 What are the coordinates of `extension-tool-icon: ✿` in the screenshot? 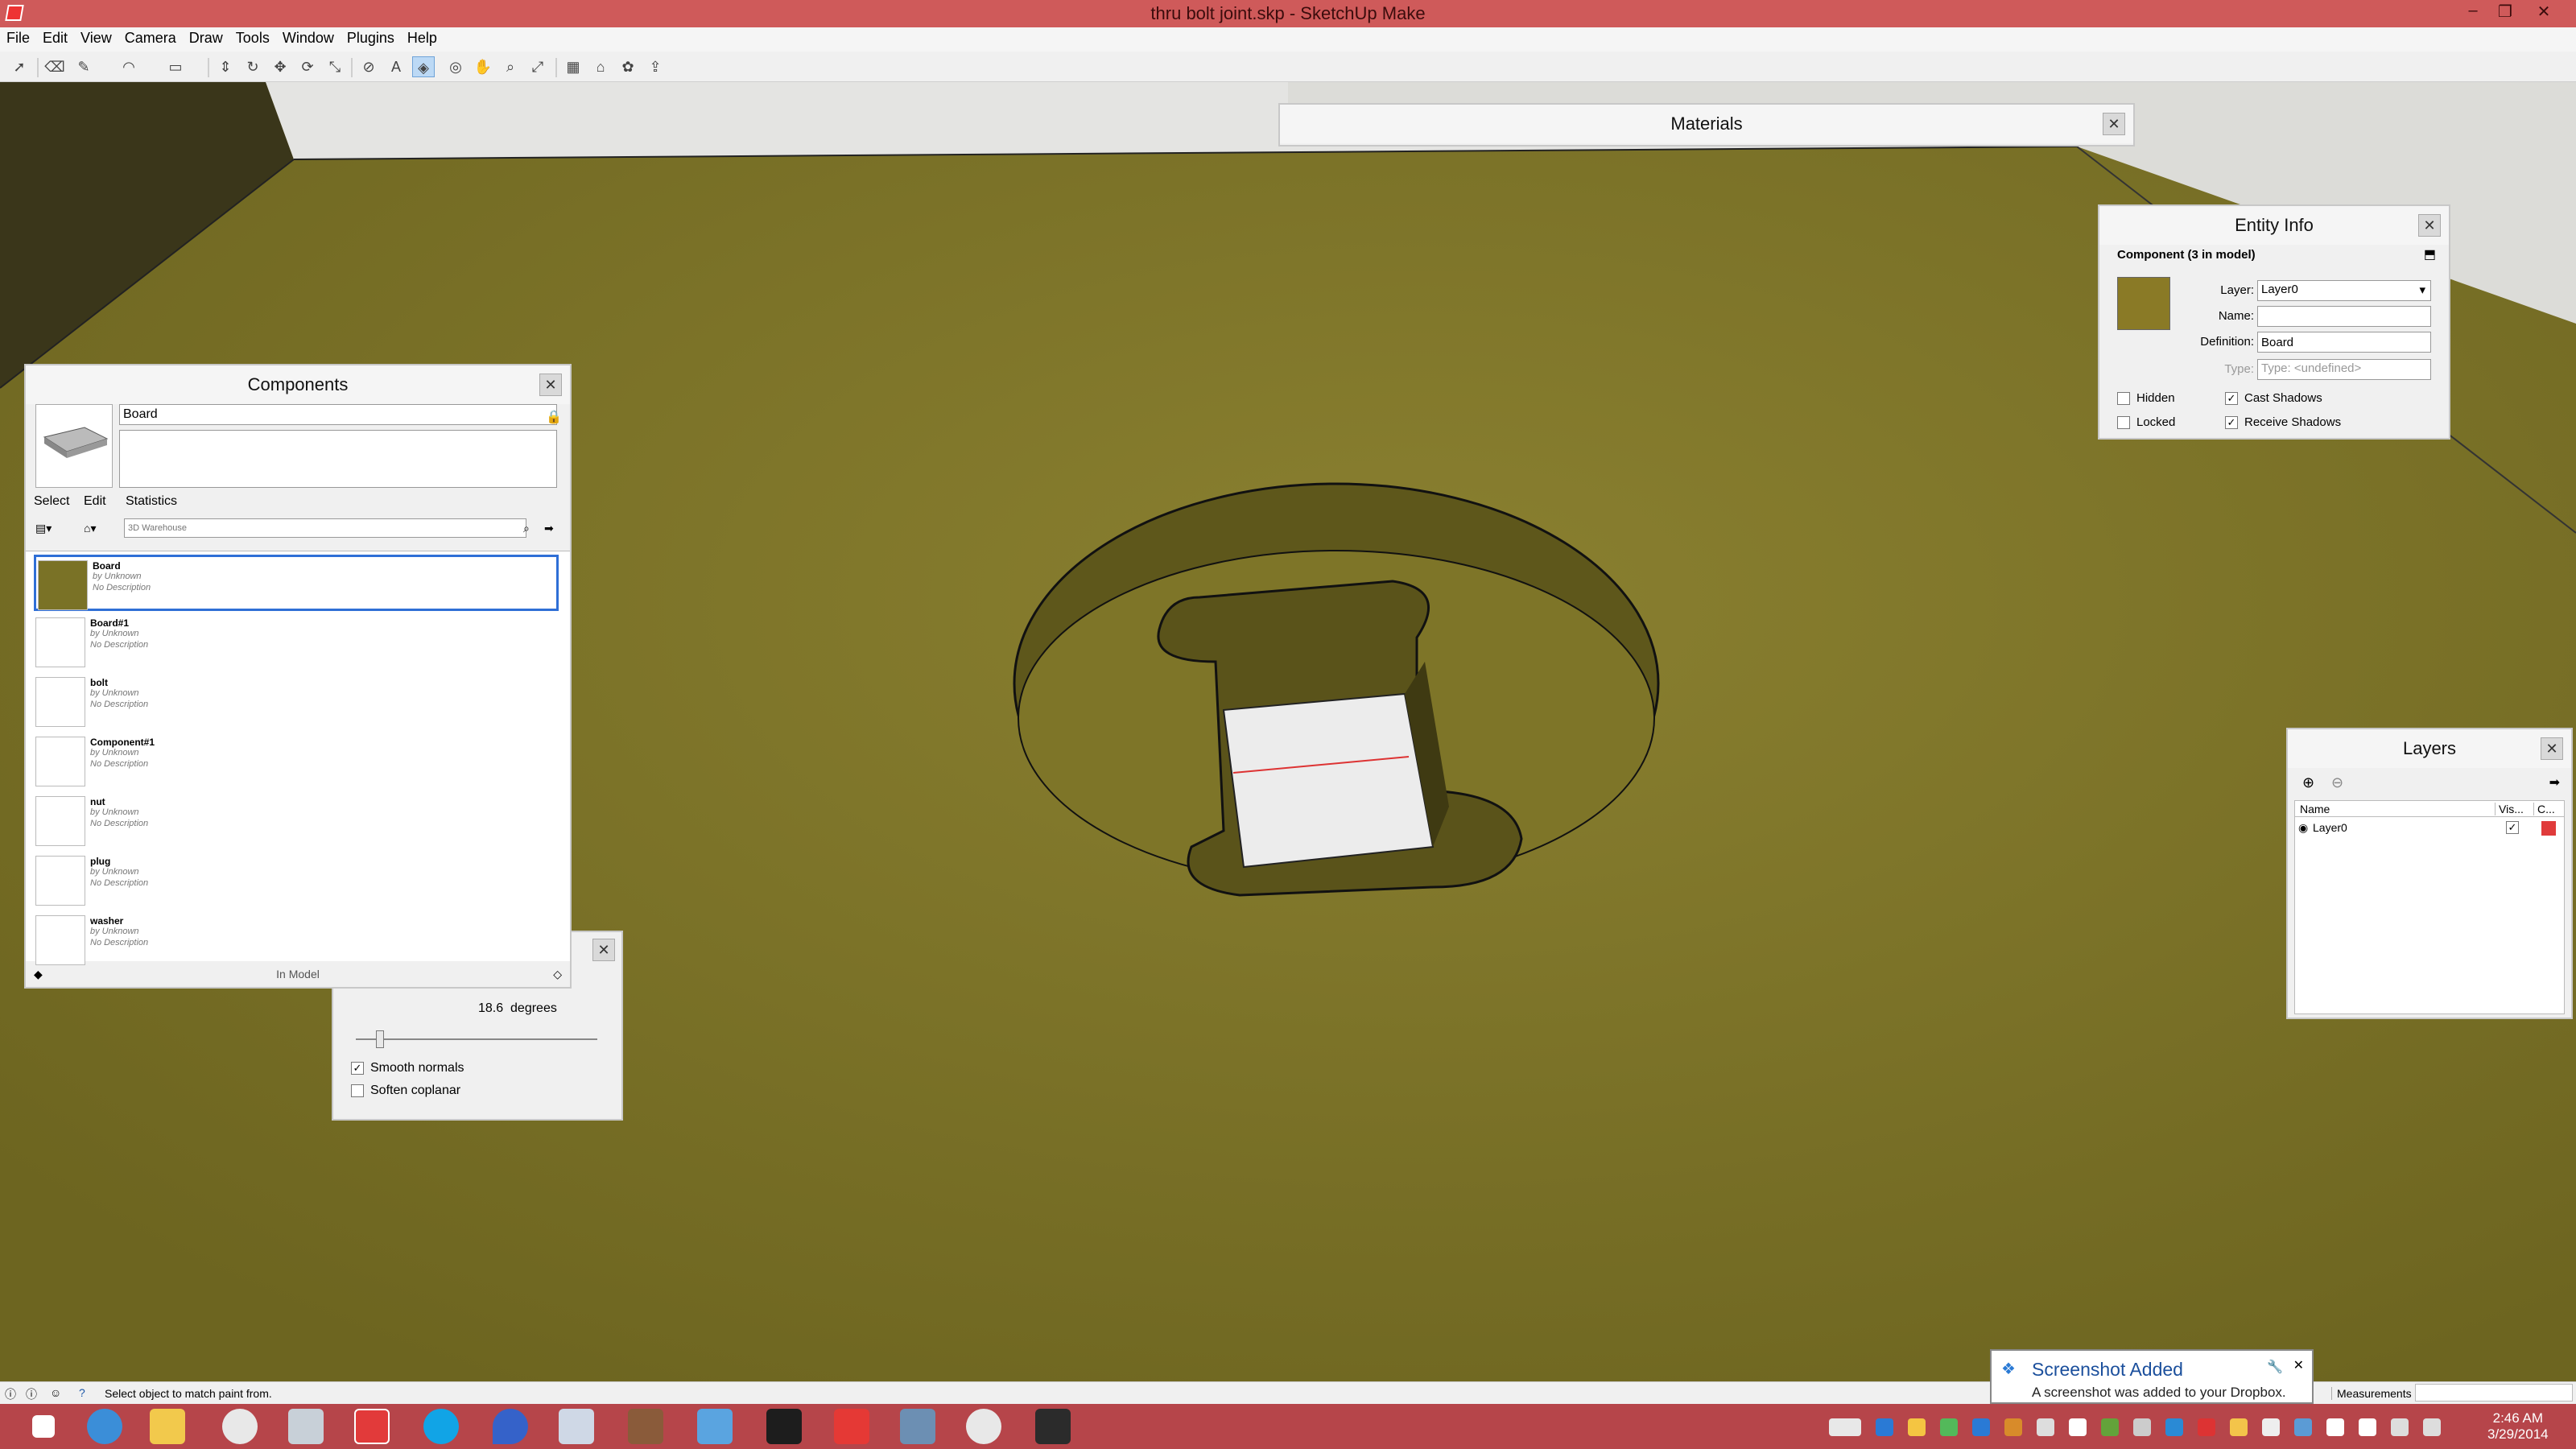 It's located at (628, 66).